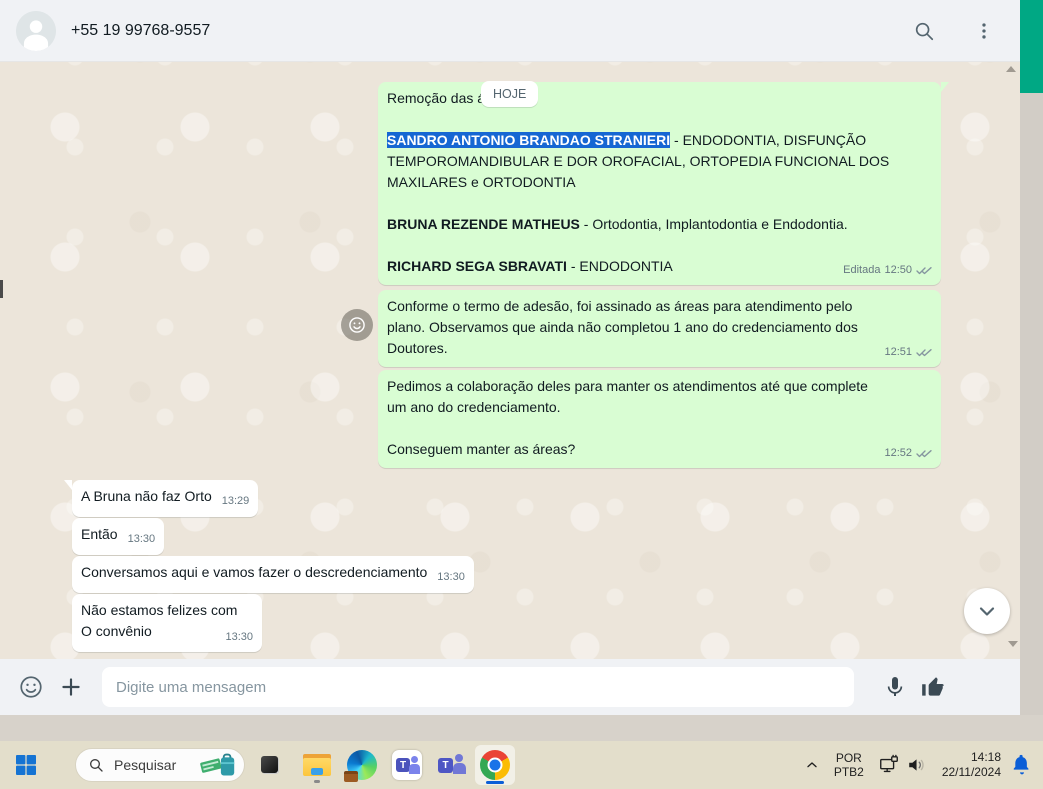 Image resolution: width=1043 pixels, height=789 pixels. What do you see at coordinates (167, 623) in the screenshot?
I see `message-bubble: Não estamos felizes com O convênio 13:30` at bounding box center [167, 623].